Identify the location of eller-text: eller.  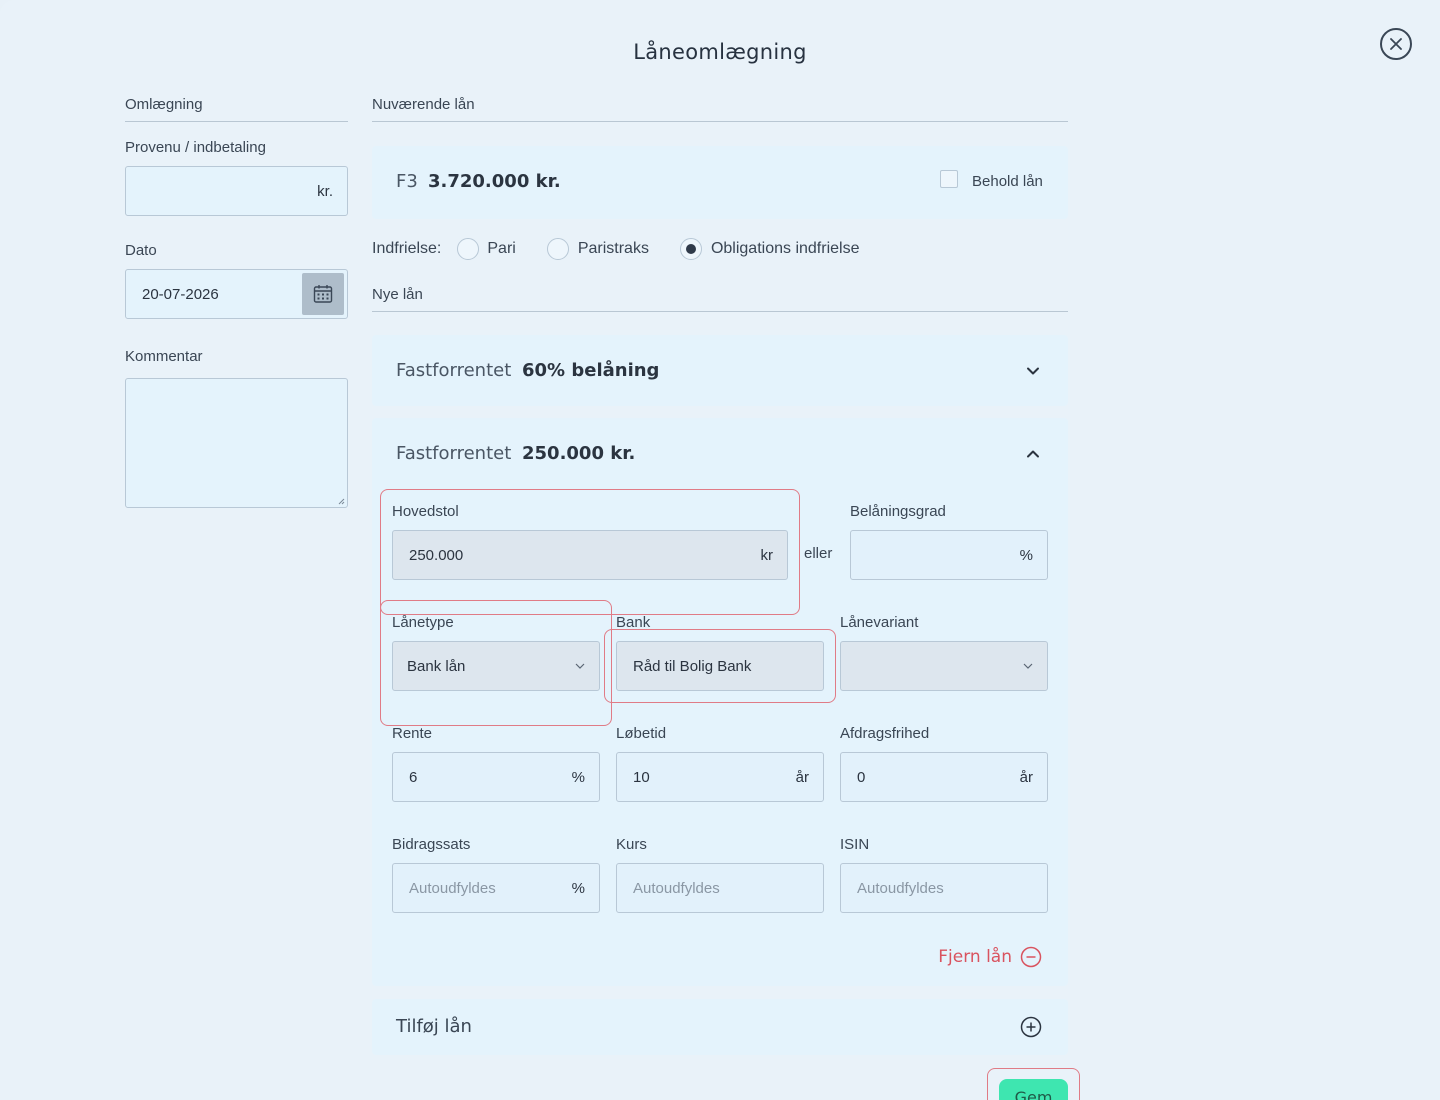
(818, 553).